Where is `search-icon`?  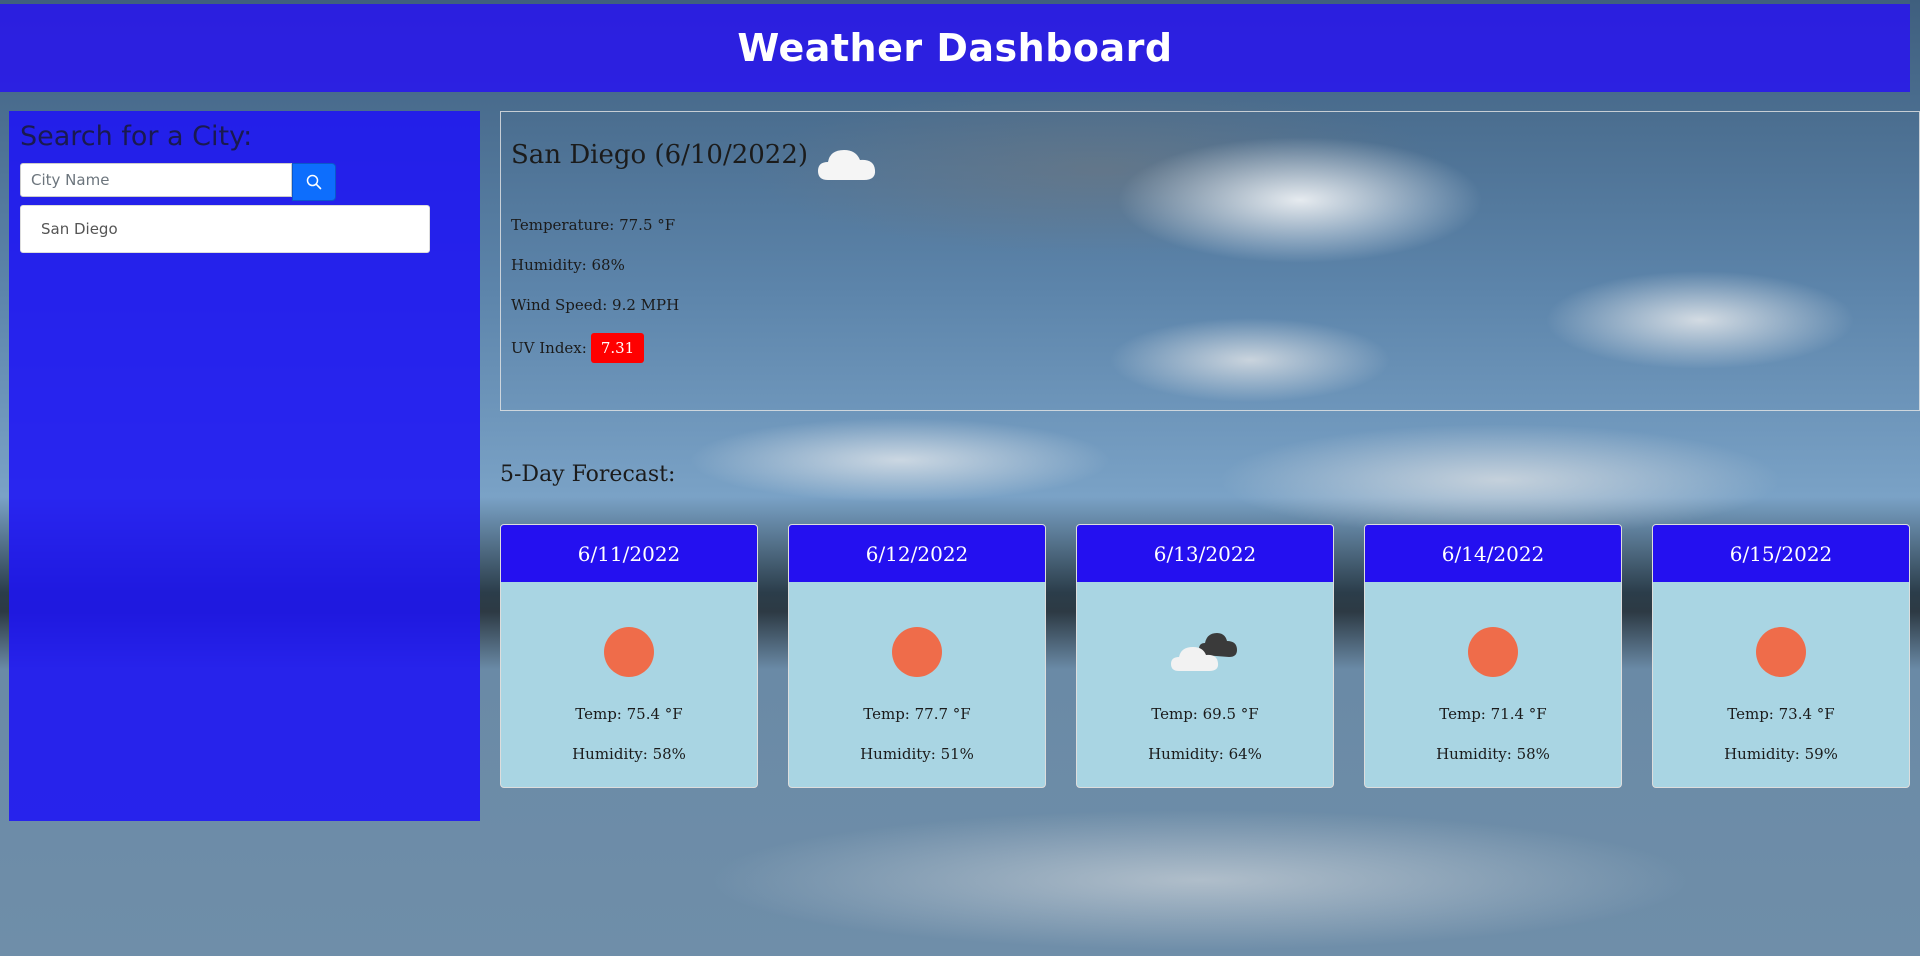 search-icon is located at coordinates (314, 182).